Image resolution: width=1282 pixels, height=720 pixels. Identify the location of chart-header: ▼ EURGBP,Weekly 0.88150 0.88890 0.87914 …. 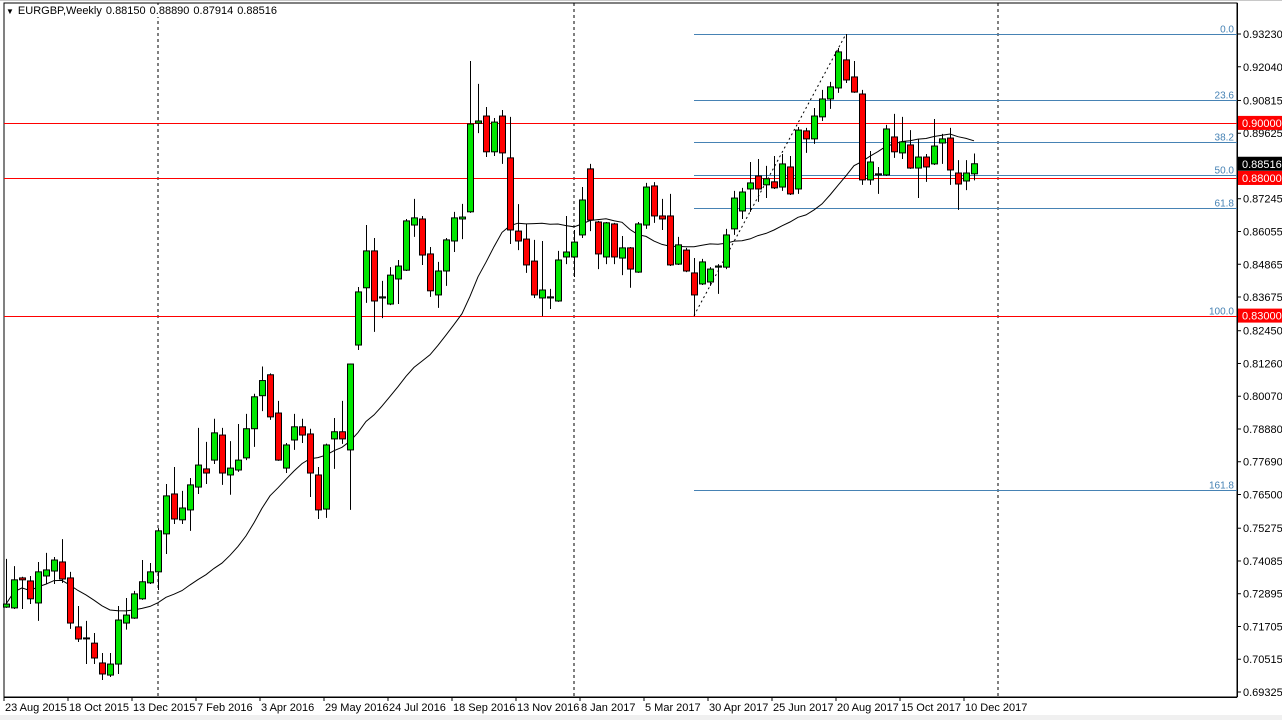
(141, 11).